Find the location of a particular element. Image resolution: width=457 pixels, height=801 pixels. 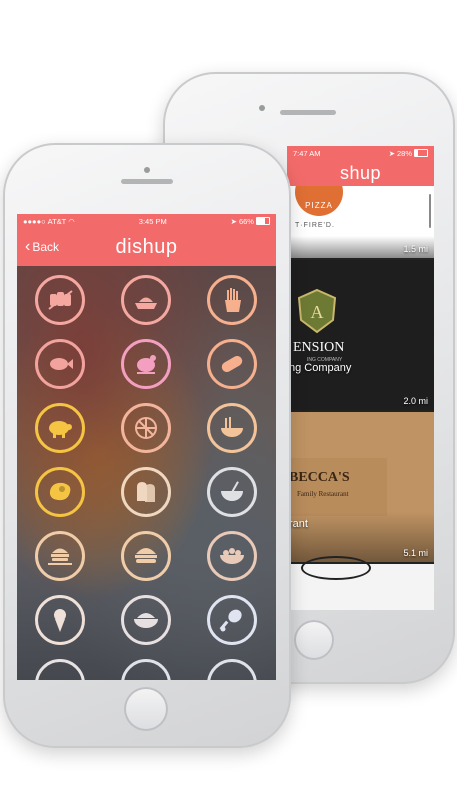

burger-icon is located at coordinates (146, 555).